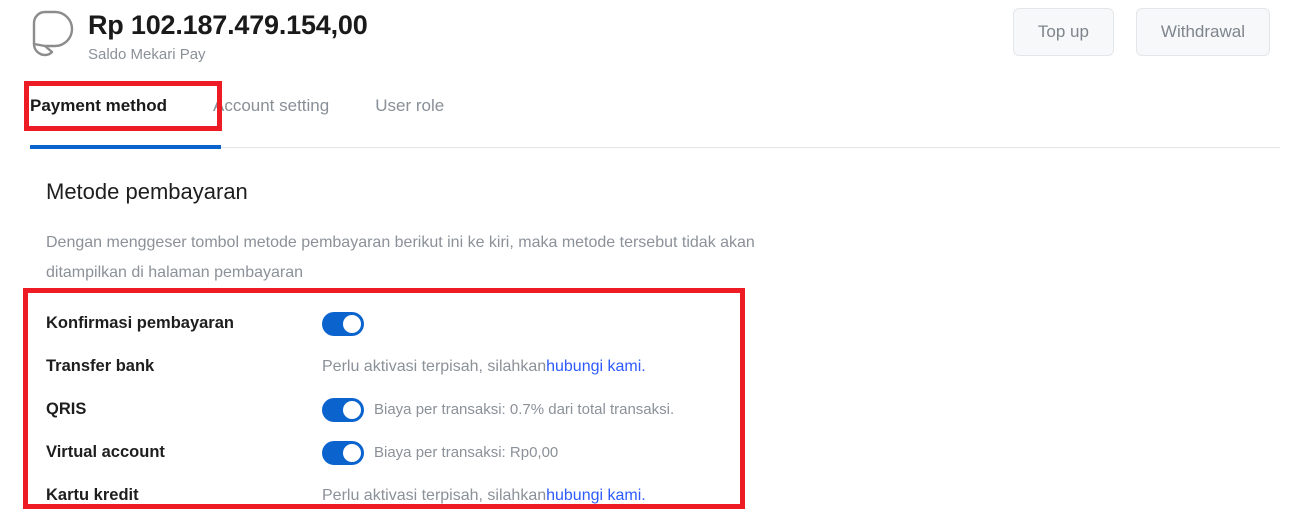 The width and height of the screenshot is (1293, 529). Describe the element at coordinates (105, 452) in the screenshot. I see `payment-method-label: Virtual account` at that location.